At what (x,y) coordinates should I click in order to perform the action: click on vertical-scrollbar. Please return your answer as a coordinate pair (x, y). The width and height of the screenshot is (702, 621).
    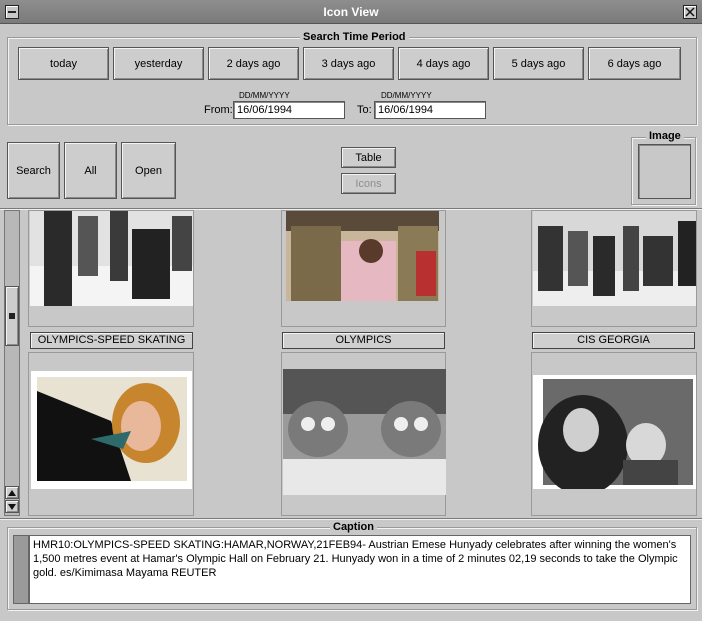
    Looking at the image, I should click on (12, 363).